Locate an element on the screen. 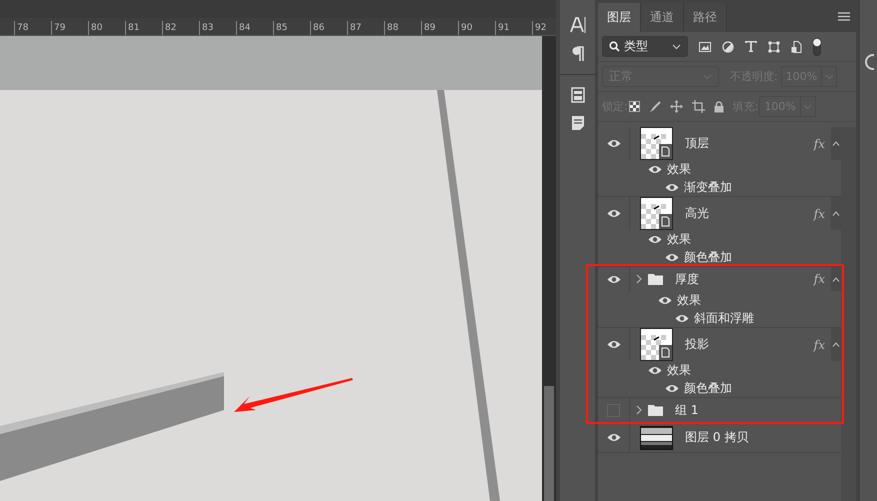 This screenshot has width=877, height=501. ruler-label: 89 is located at coordinates (439, 27).